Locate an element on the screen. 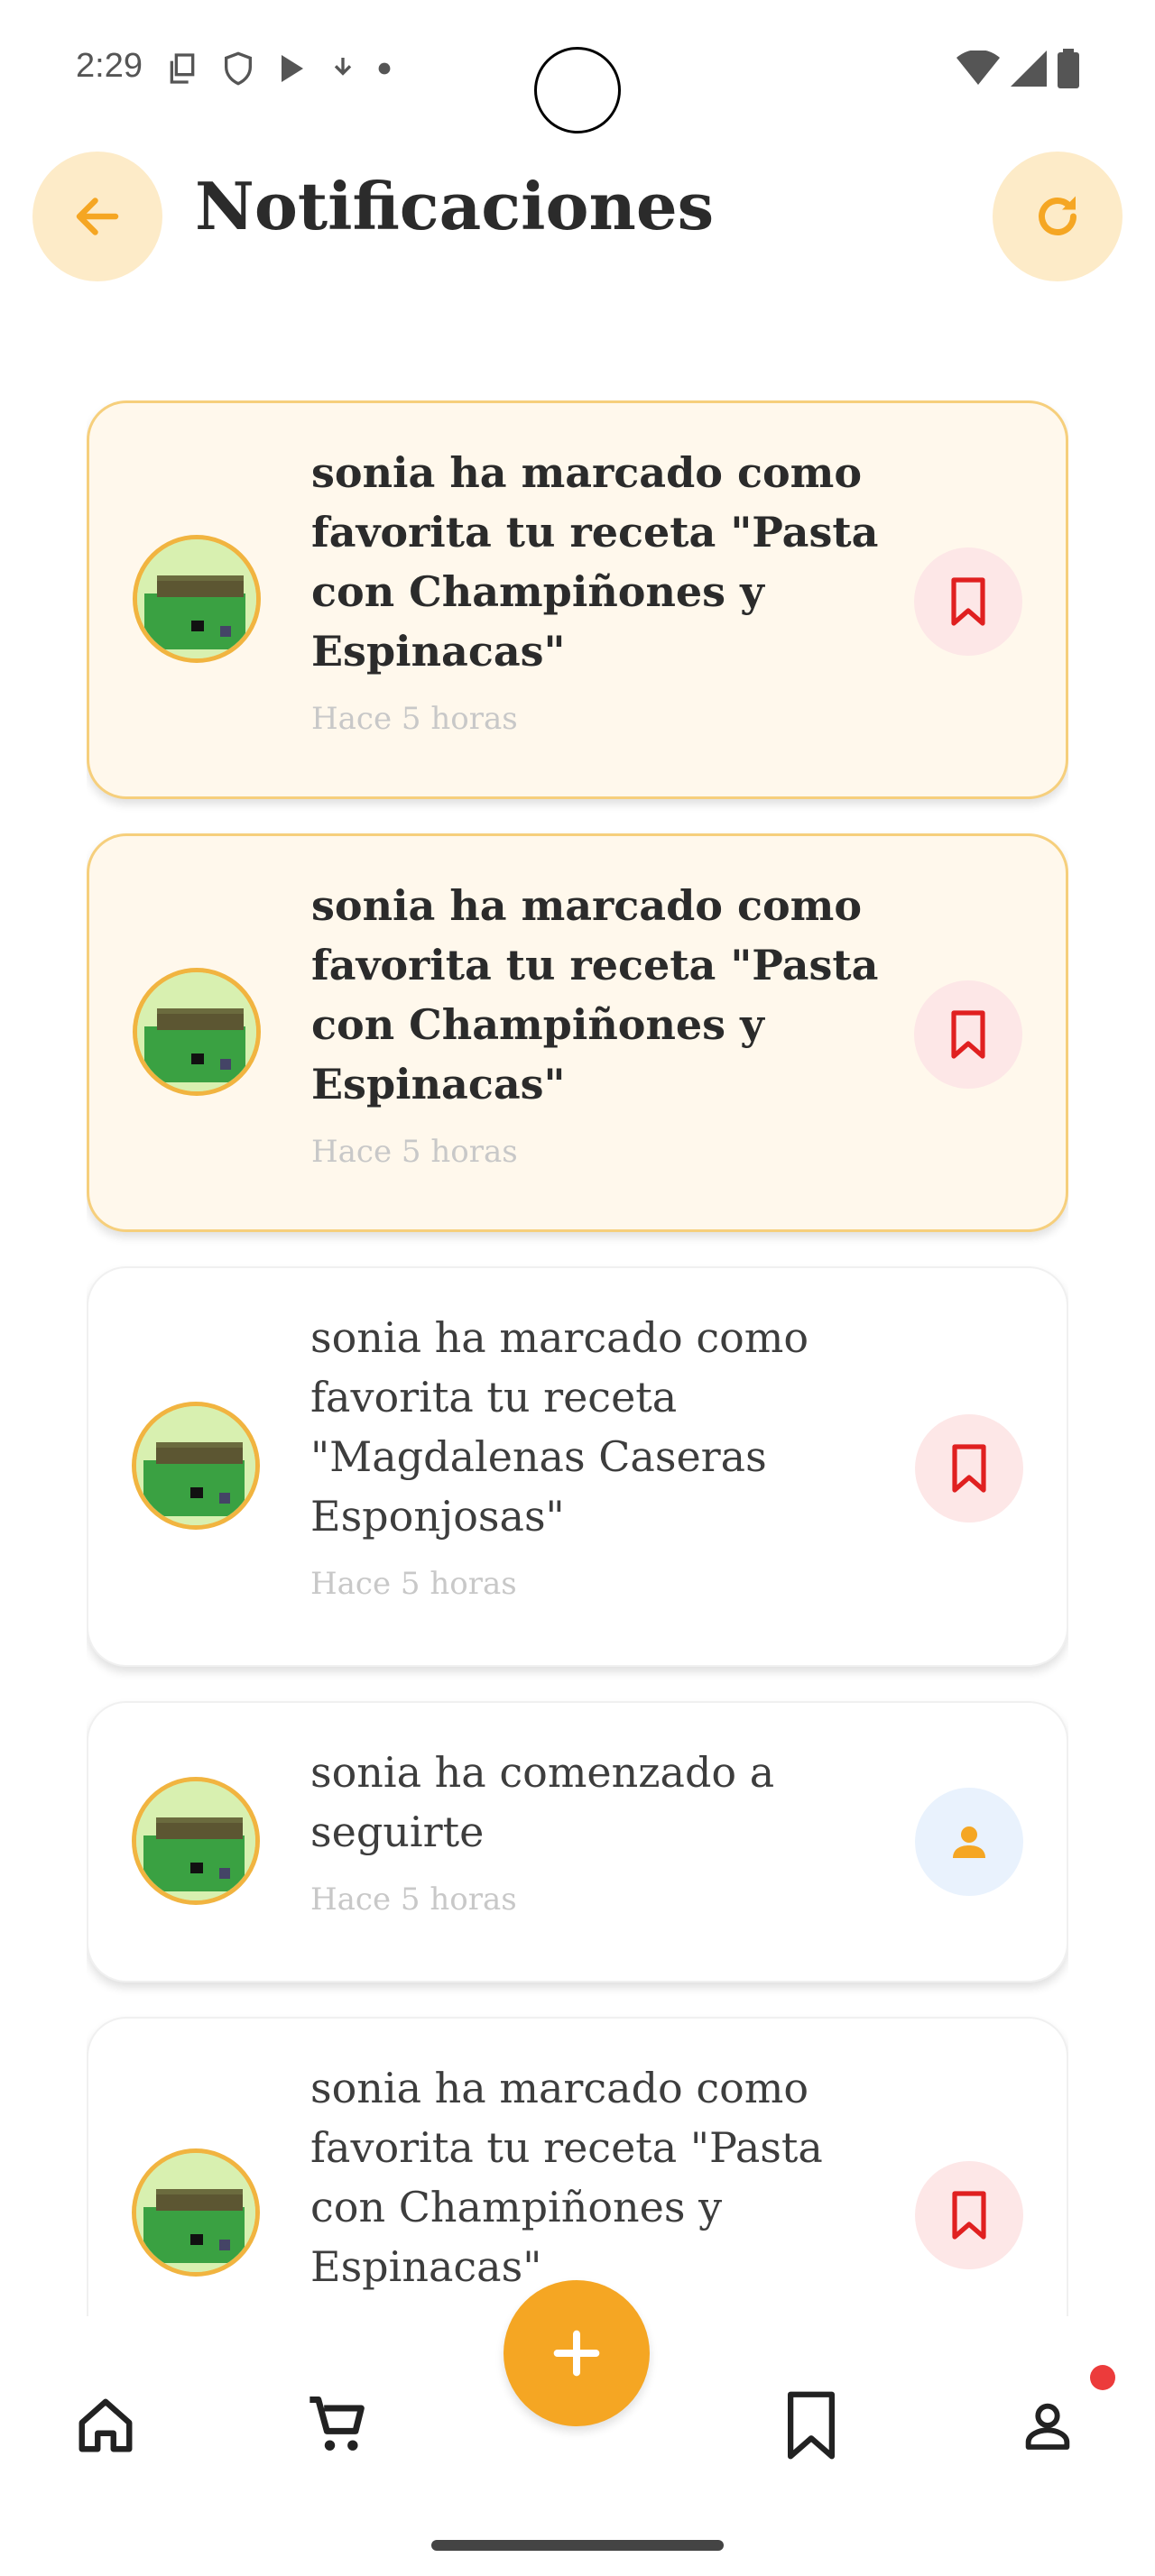 Image resolution: width=1155 pixels, height=2576 pixels. profile-icon is located at coordinates (1047, 2426).